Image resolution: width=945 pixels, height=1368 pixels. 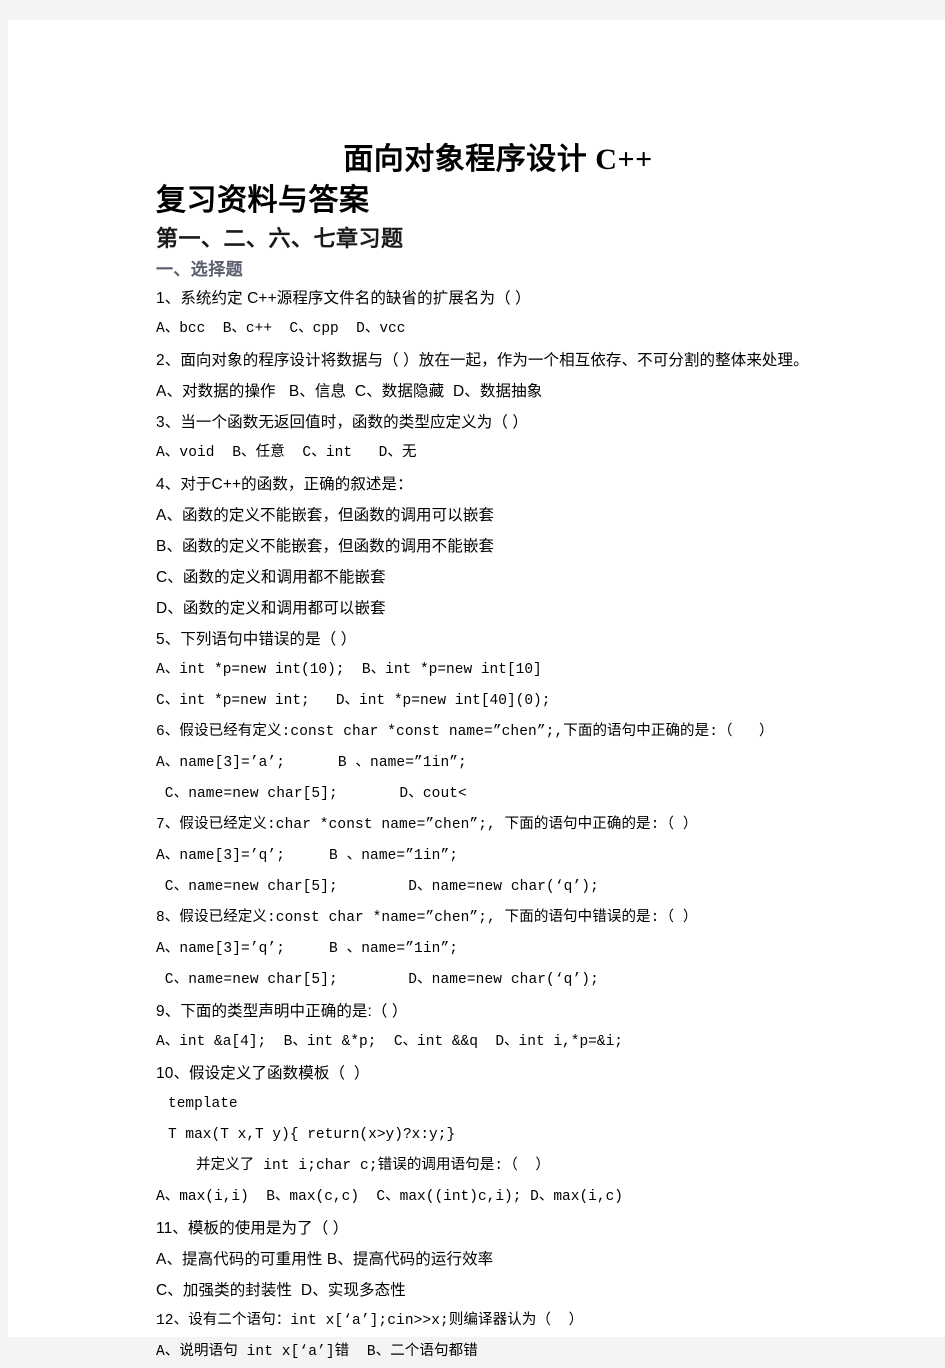 What do you see at coordinates (307, 856) in the screenshot?
I see `question-7-options-ab: A、name[3]=’q’; B 、name=”1in”;` at bounding box center [307, 856].